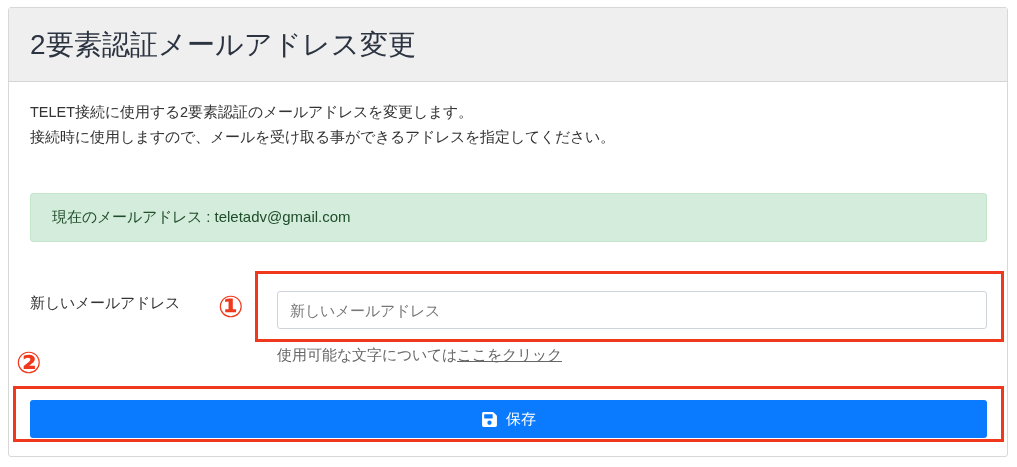 The height and width of the screenshot is (467, 1017). I want to click on help-link: ここをクリック, so click(509, 354).